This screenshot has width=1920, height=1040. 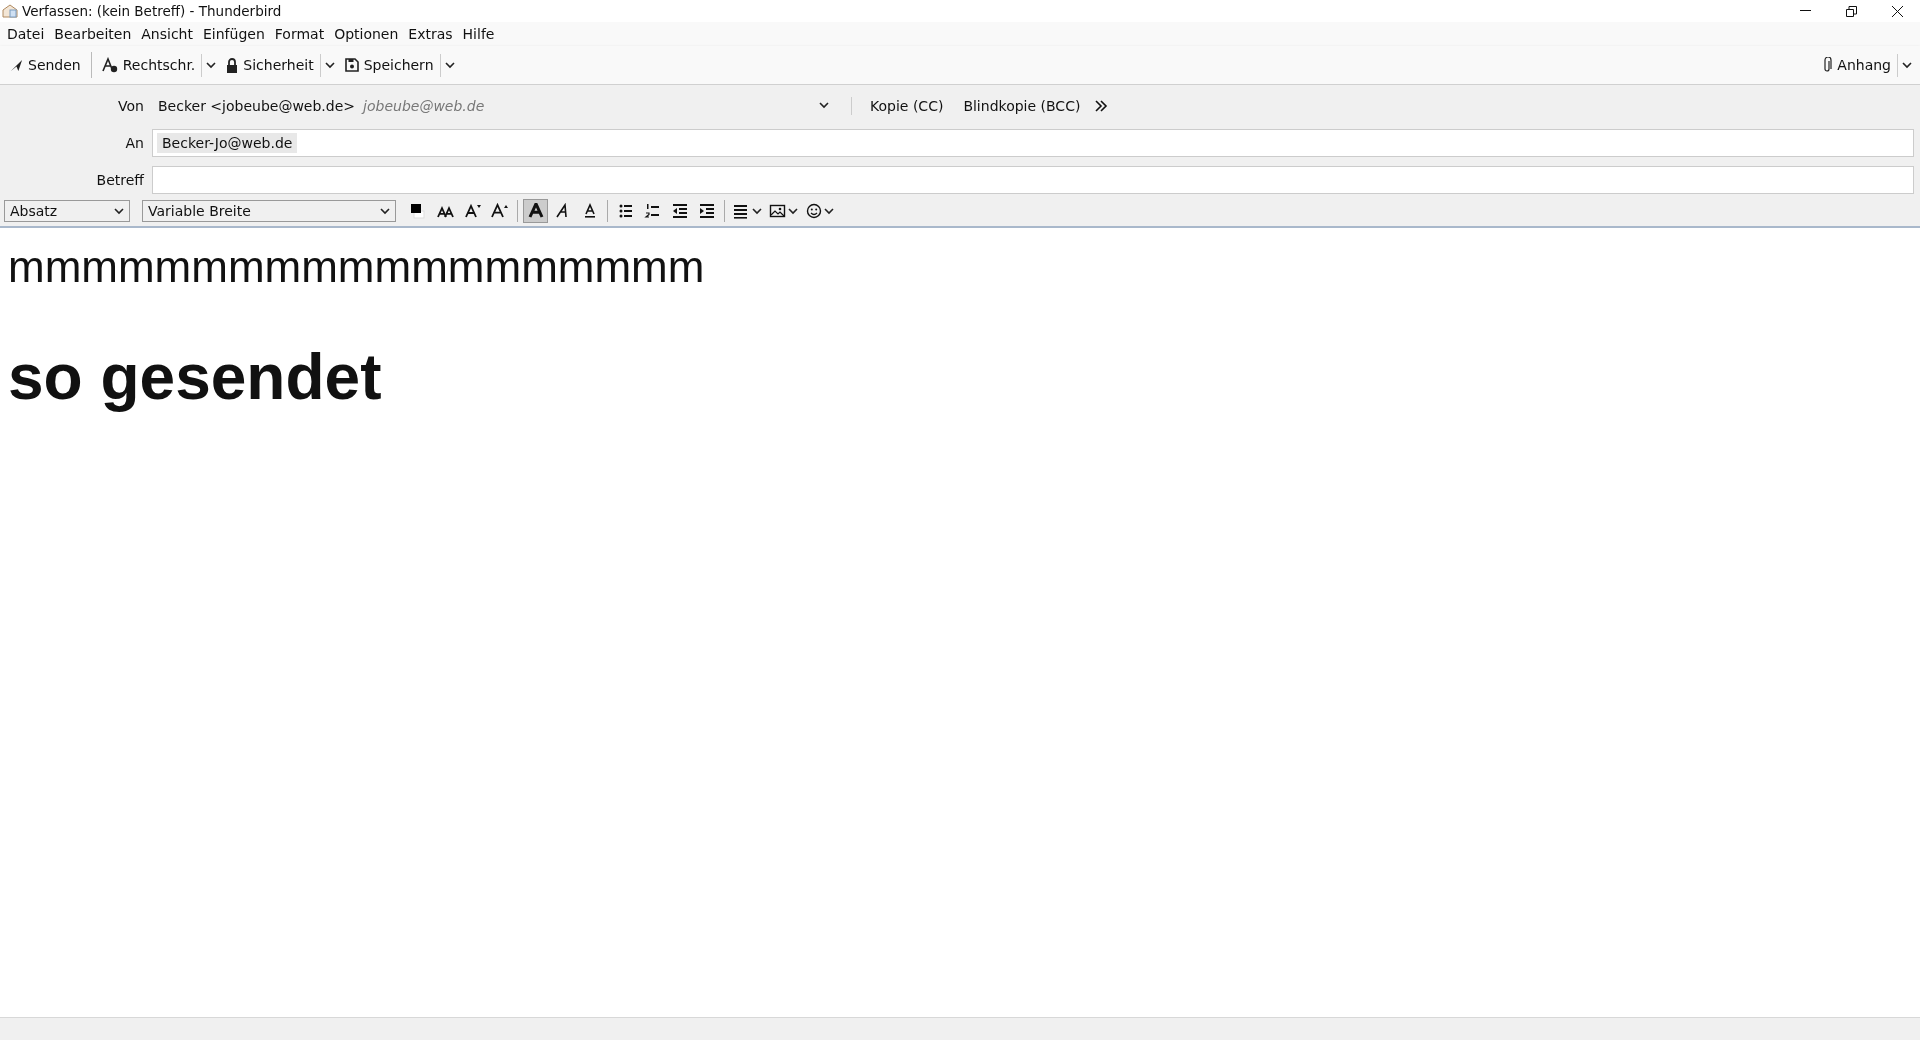 I want to click on font-dropdown: Variable Breite, so click(x=269, y=211).